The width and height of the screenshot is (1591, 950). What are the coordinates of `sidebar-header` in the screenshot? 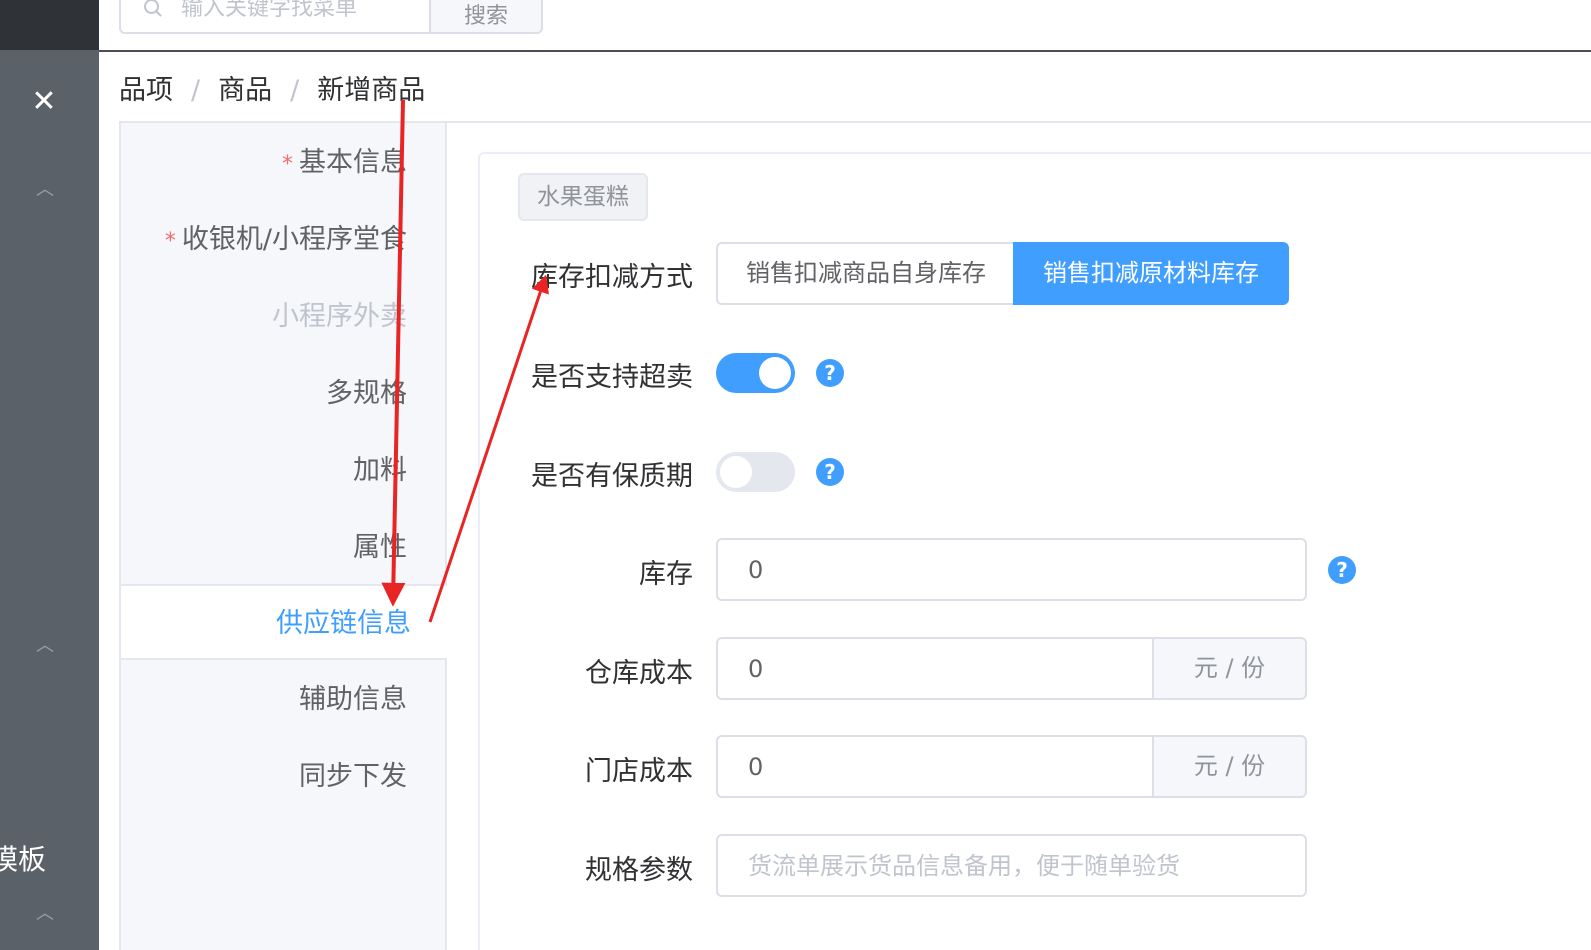 It's located at (49, 25).